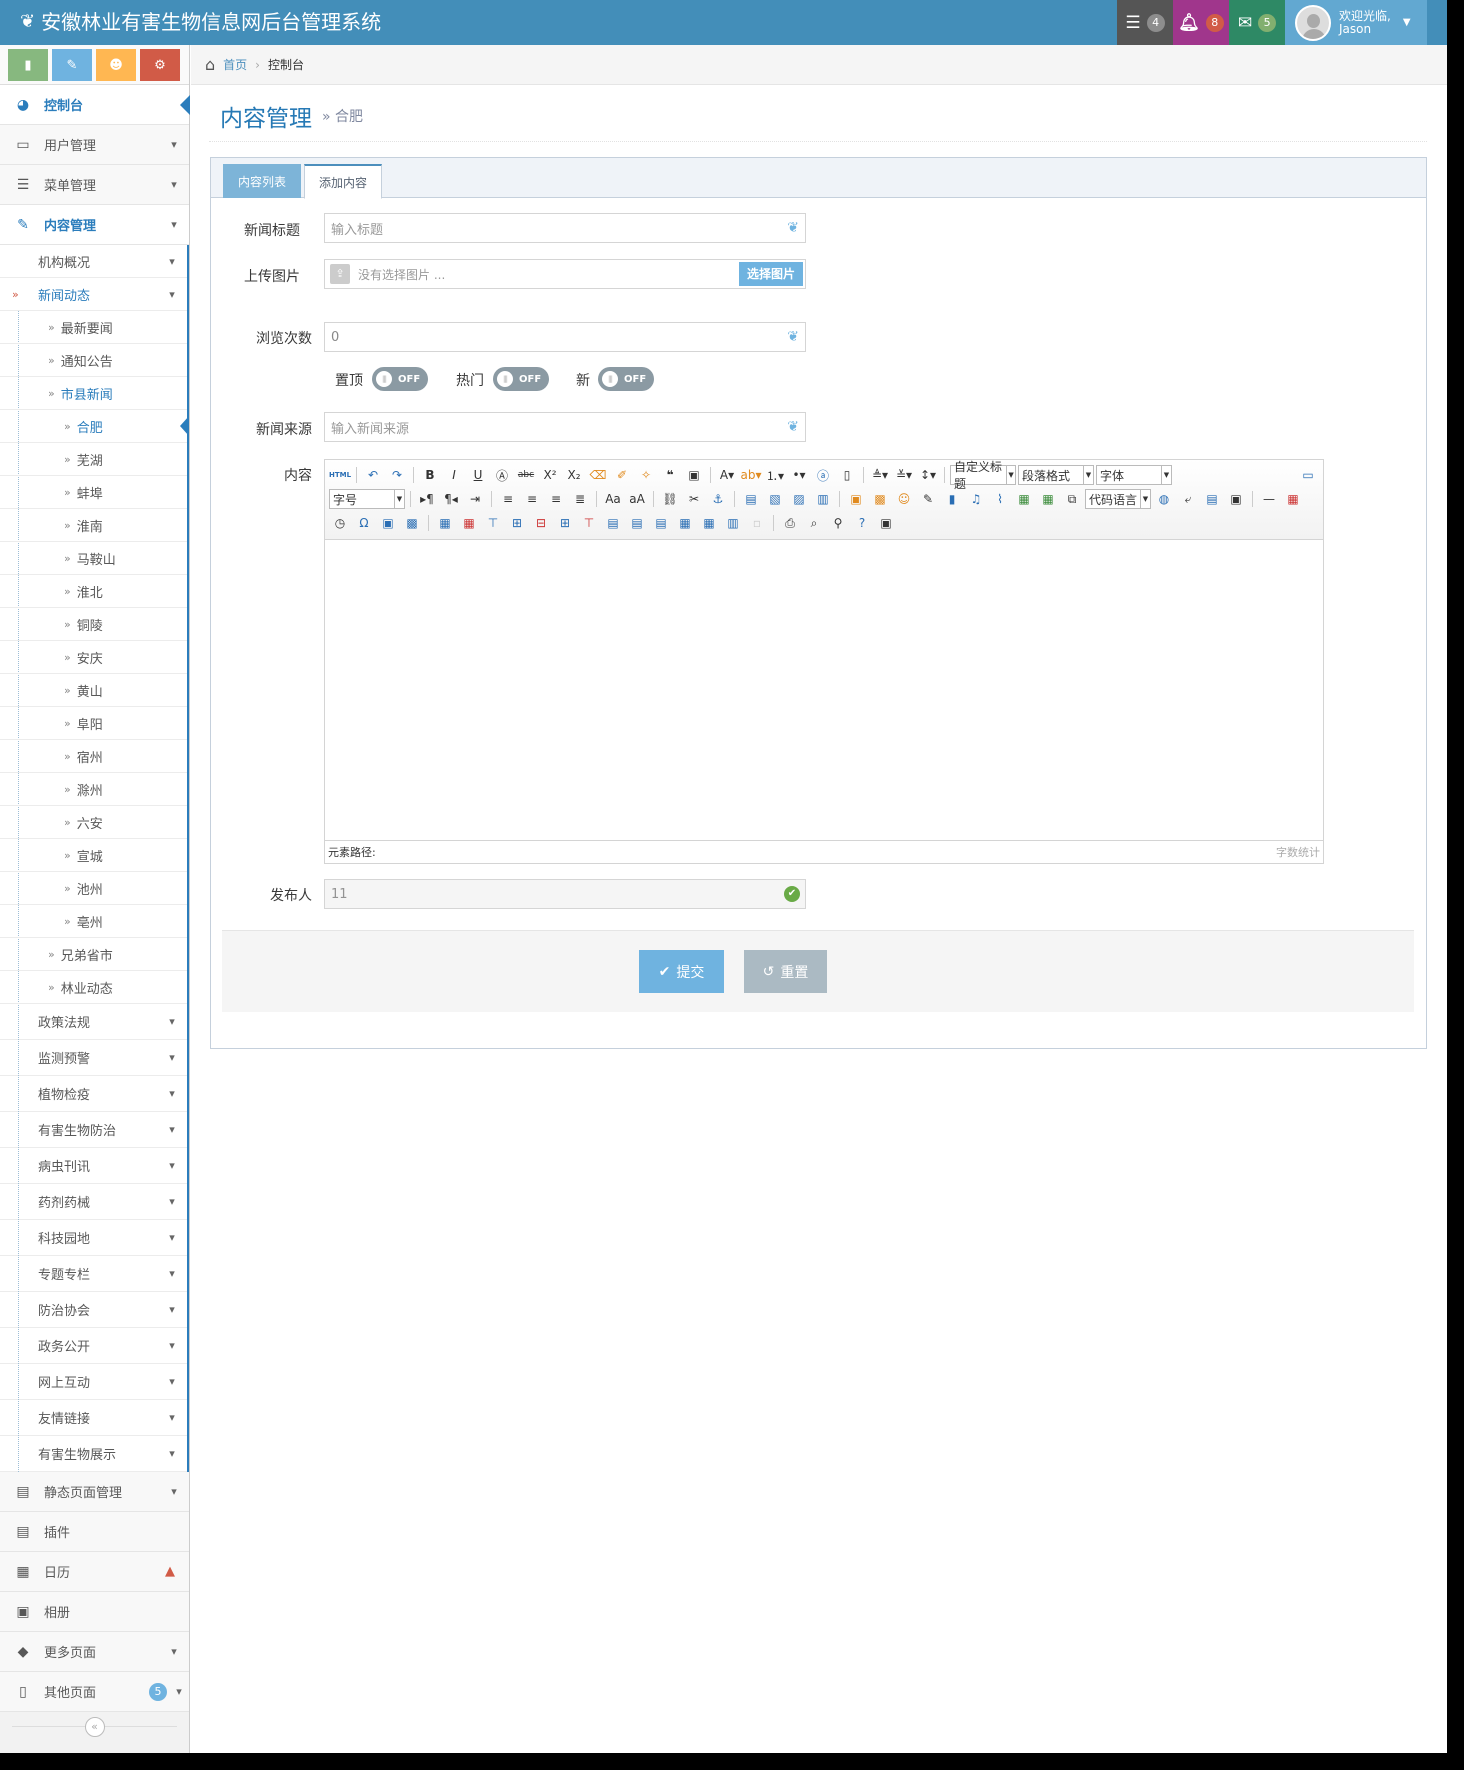  Describe the element at coordinates (694, 499) in the screenshot. I see `unlink-icon: ✂` at that location.